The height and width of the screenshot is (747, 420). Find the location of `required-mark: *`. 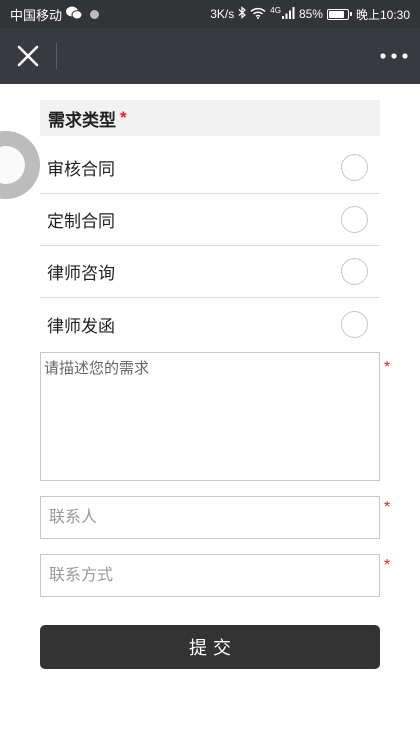

required-mark: * is located at coordinates (123, 117).